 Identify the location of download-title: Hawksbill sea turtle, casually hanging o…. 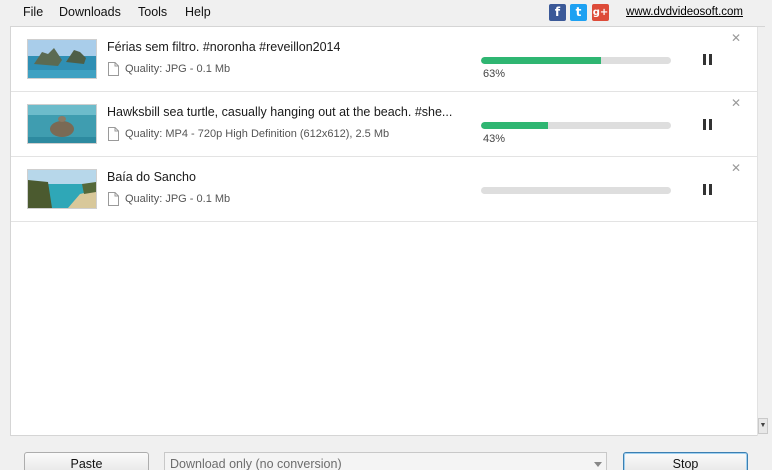
(280, 112).